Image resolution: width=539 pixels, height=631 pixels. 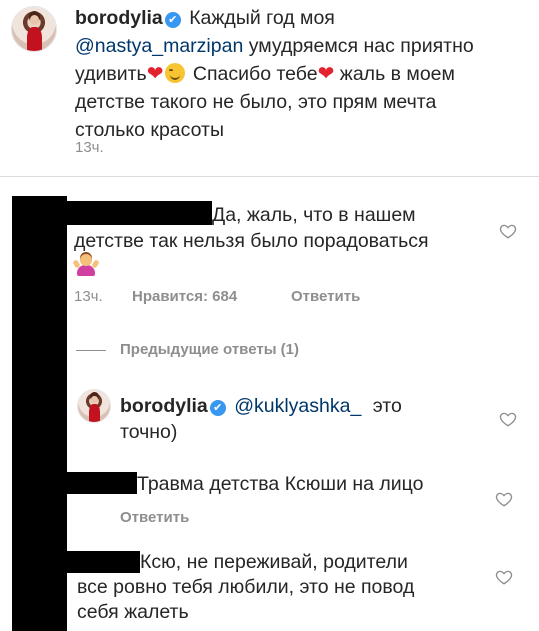 What do you see at coordinates (111, 74) in the screenshot?
I see `caption-line3a: удивить` at bounding box center [111, 74].